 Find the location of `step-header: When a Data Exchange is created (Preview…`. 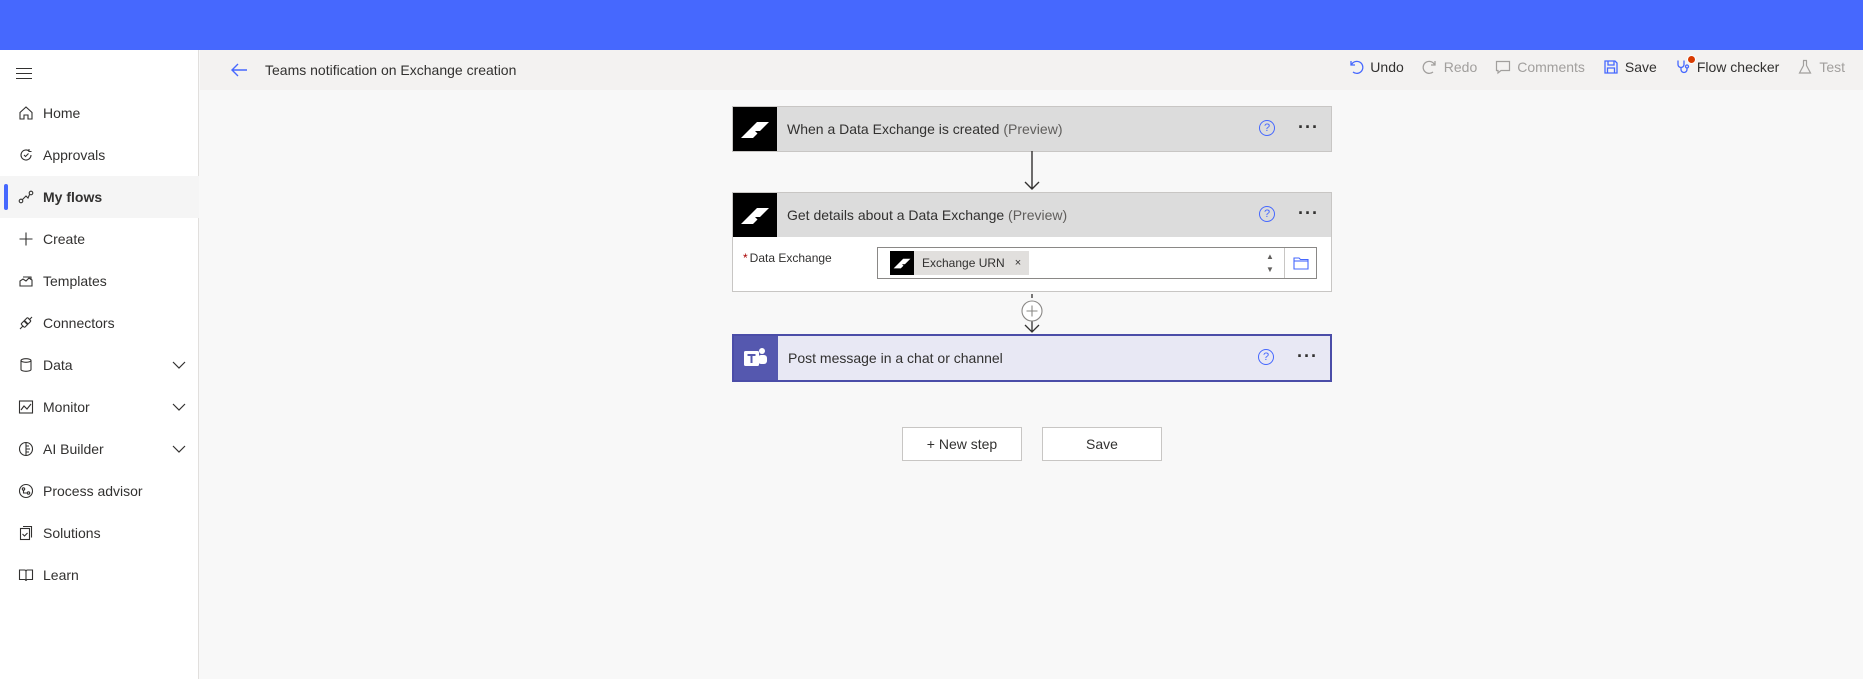

step-header: When a Data Exchange is created (Preview… is located at coordinates (1032, 129).